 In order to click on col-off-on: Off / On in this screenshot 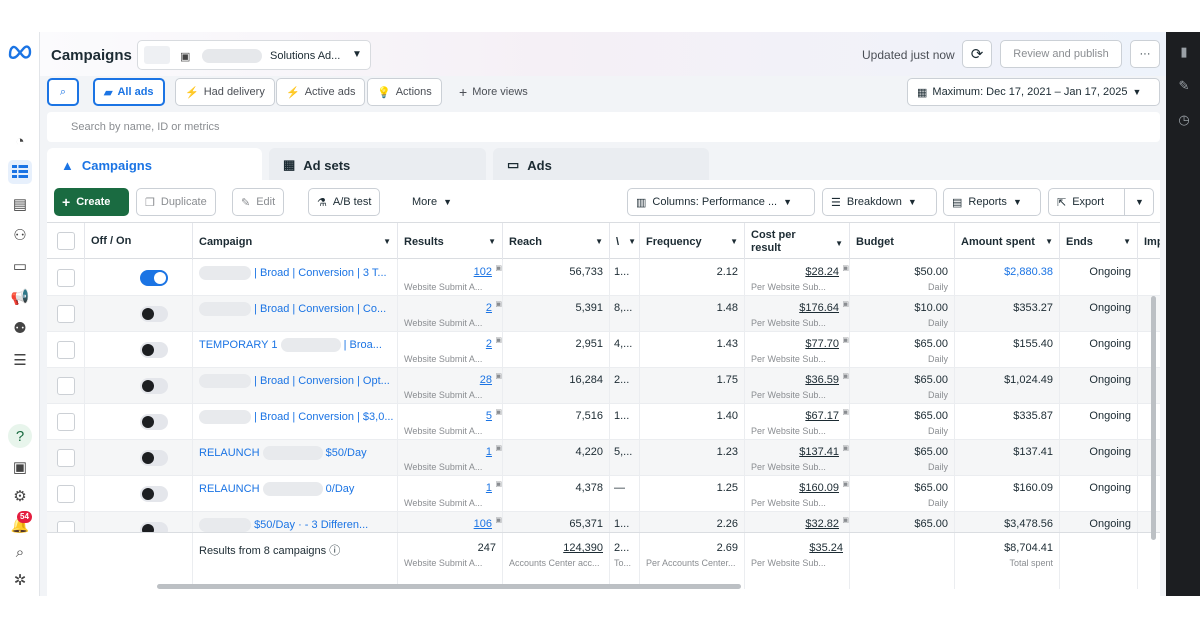, I will do `click(139, 241)`.